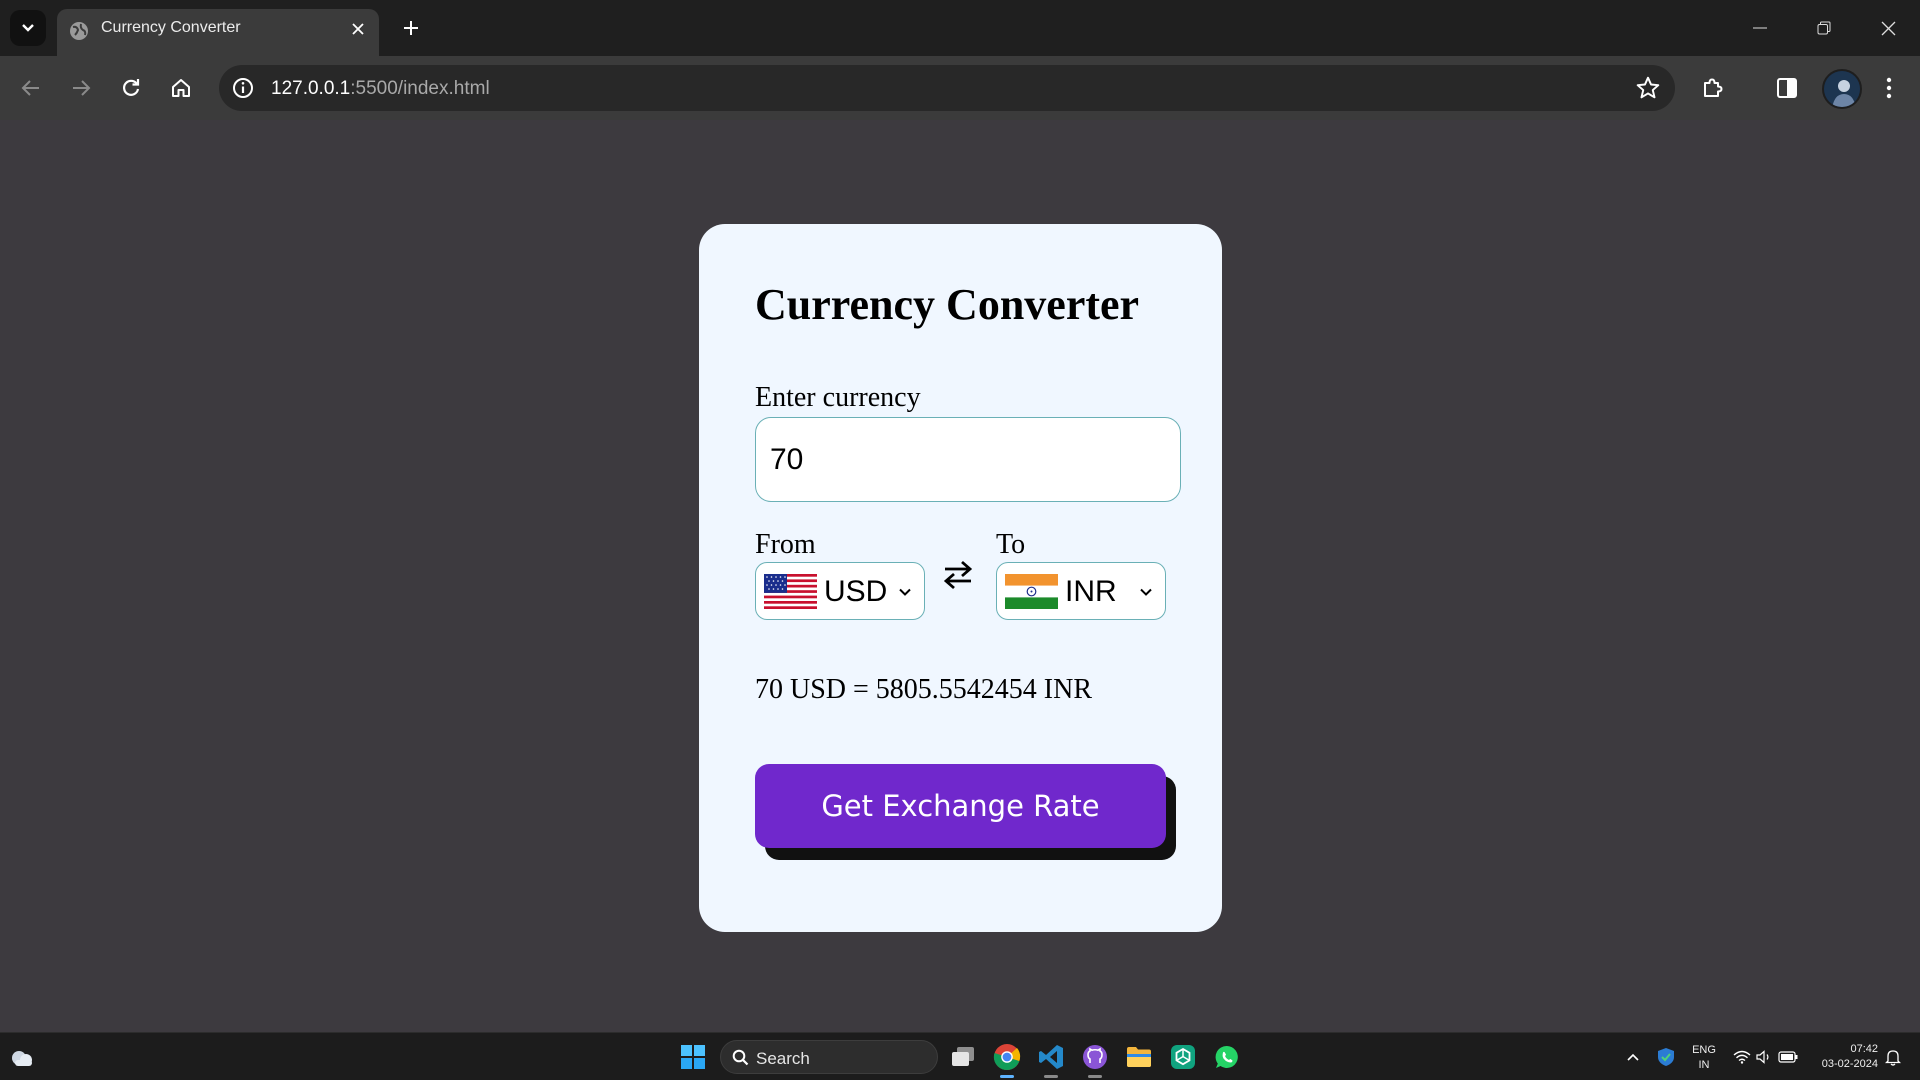  Describe the element at coordinates (740, 1057) in the screenshot. I see `search-icon` at that location.